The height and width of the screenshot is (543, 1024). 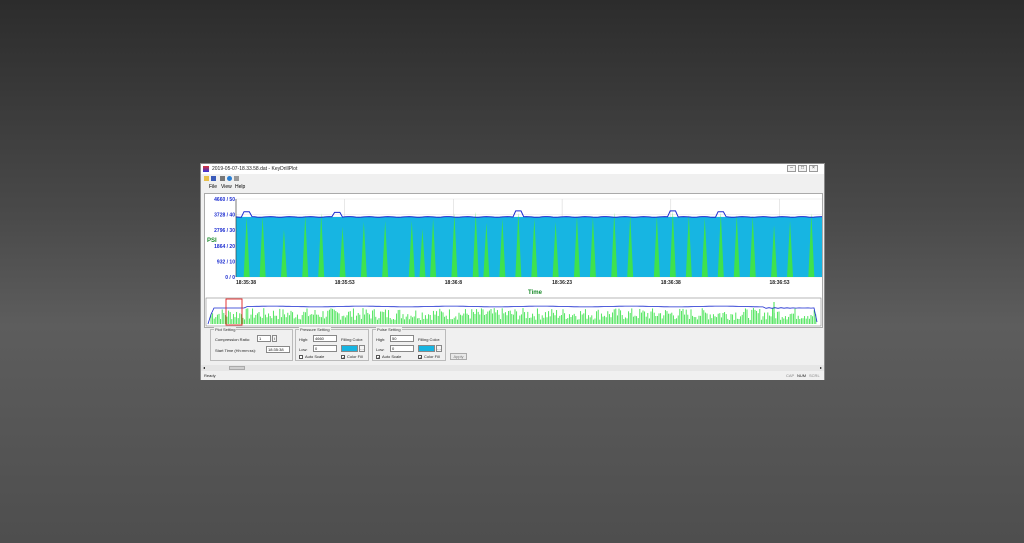 What do you see at coordinates (512, 187) in the screenshot?
I see `menu-bar: File View Help` at bounding box center [512, 187].